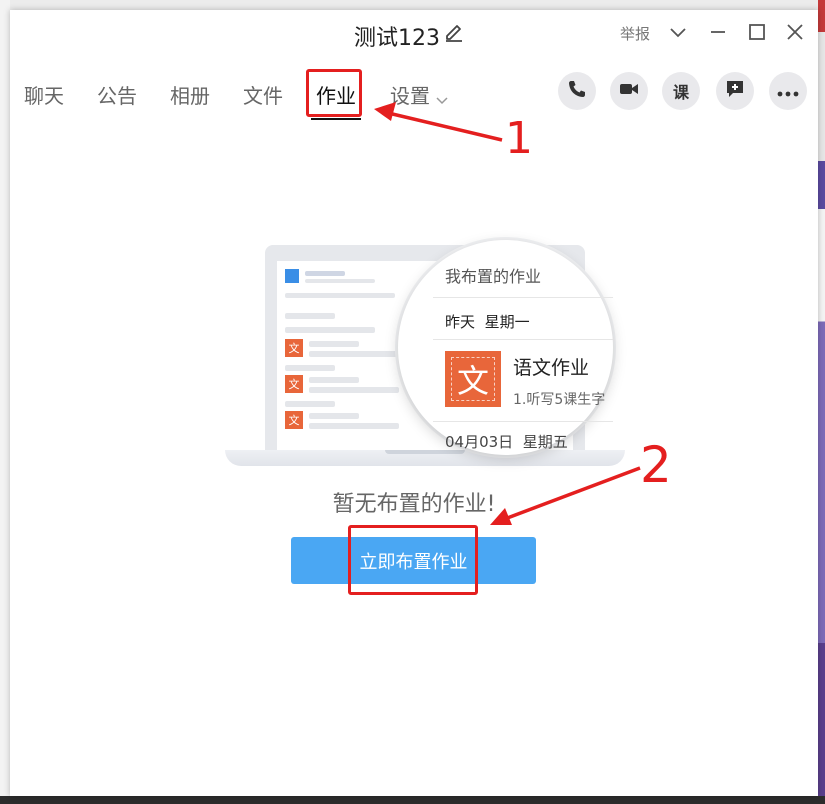  Describe the element at coordinates (551, 368) in the screenshot. I see `homework-subject-title: 语文作业` at that location.